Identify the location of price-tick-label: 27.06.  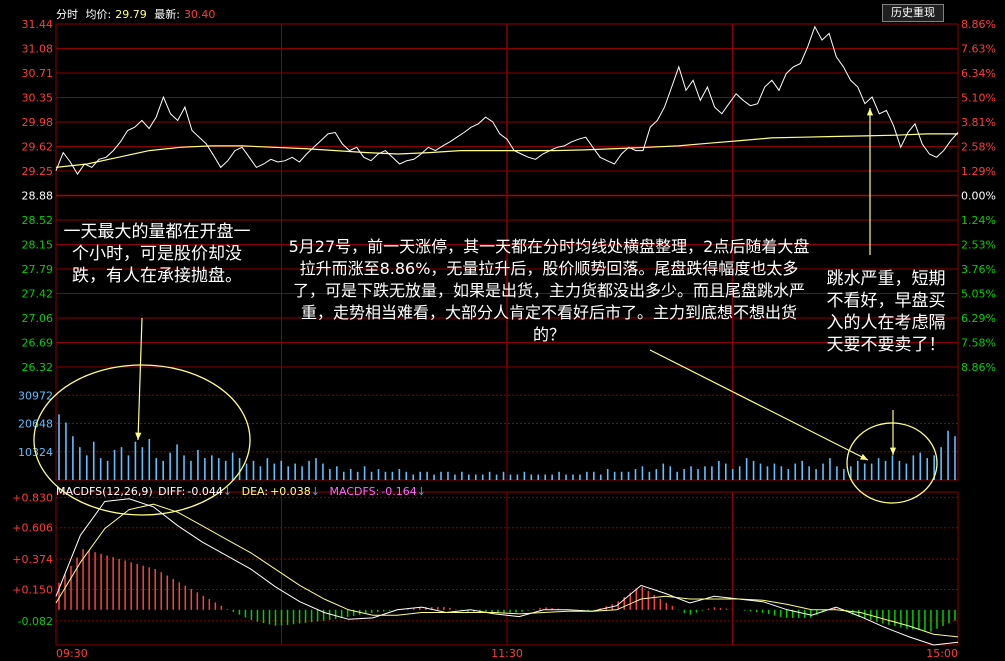
(38, 318).